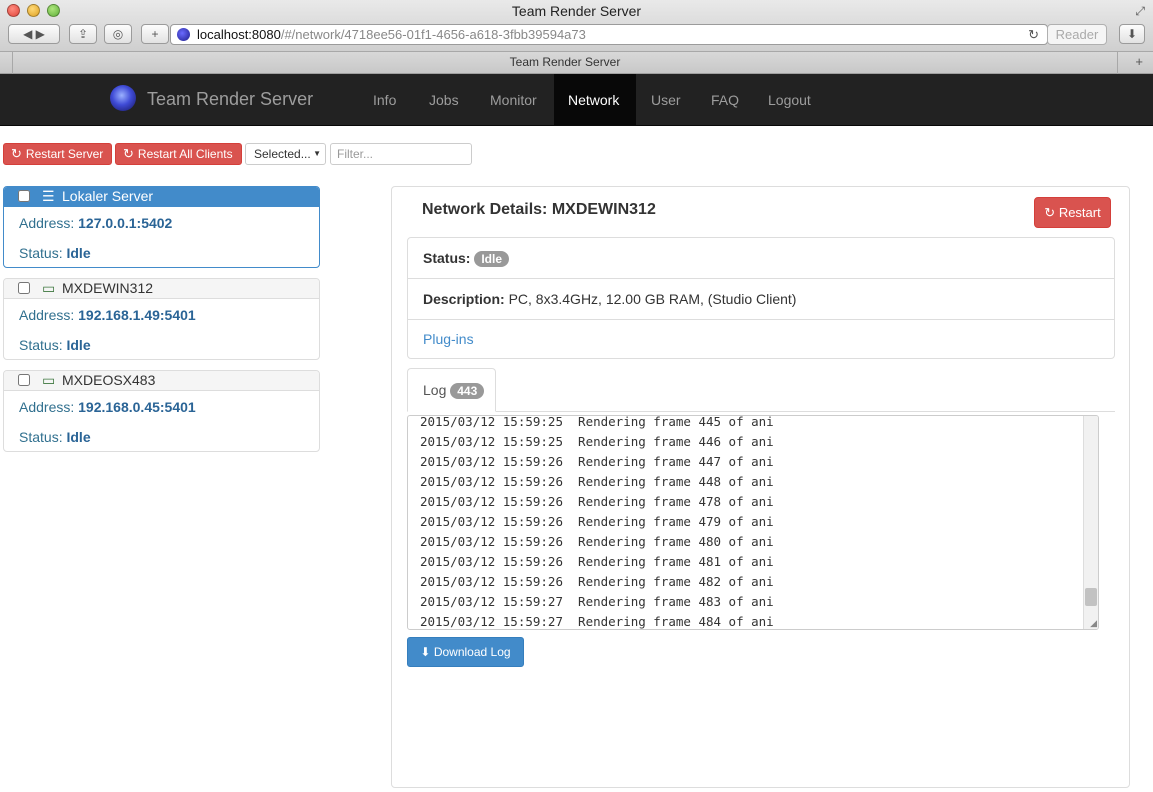 The image size is (1153, 792). Describe the element at coordinates (108, 288) in the screenshot. I see `client-name: MXDEWIN312` at that location.